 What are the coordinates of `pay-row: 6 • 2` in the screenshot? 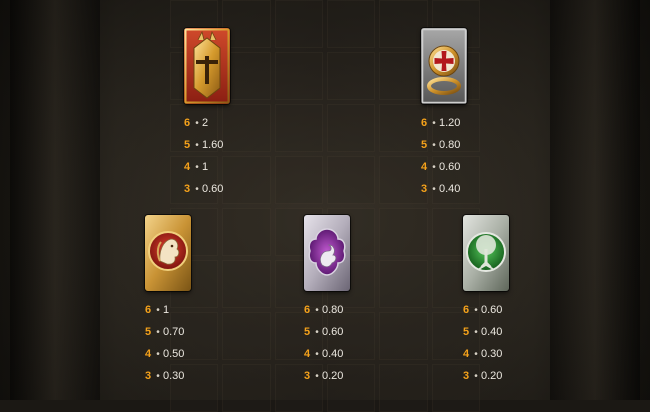 It's located at (207, 123).